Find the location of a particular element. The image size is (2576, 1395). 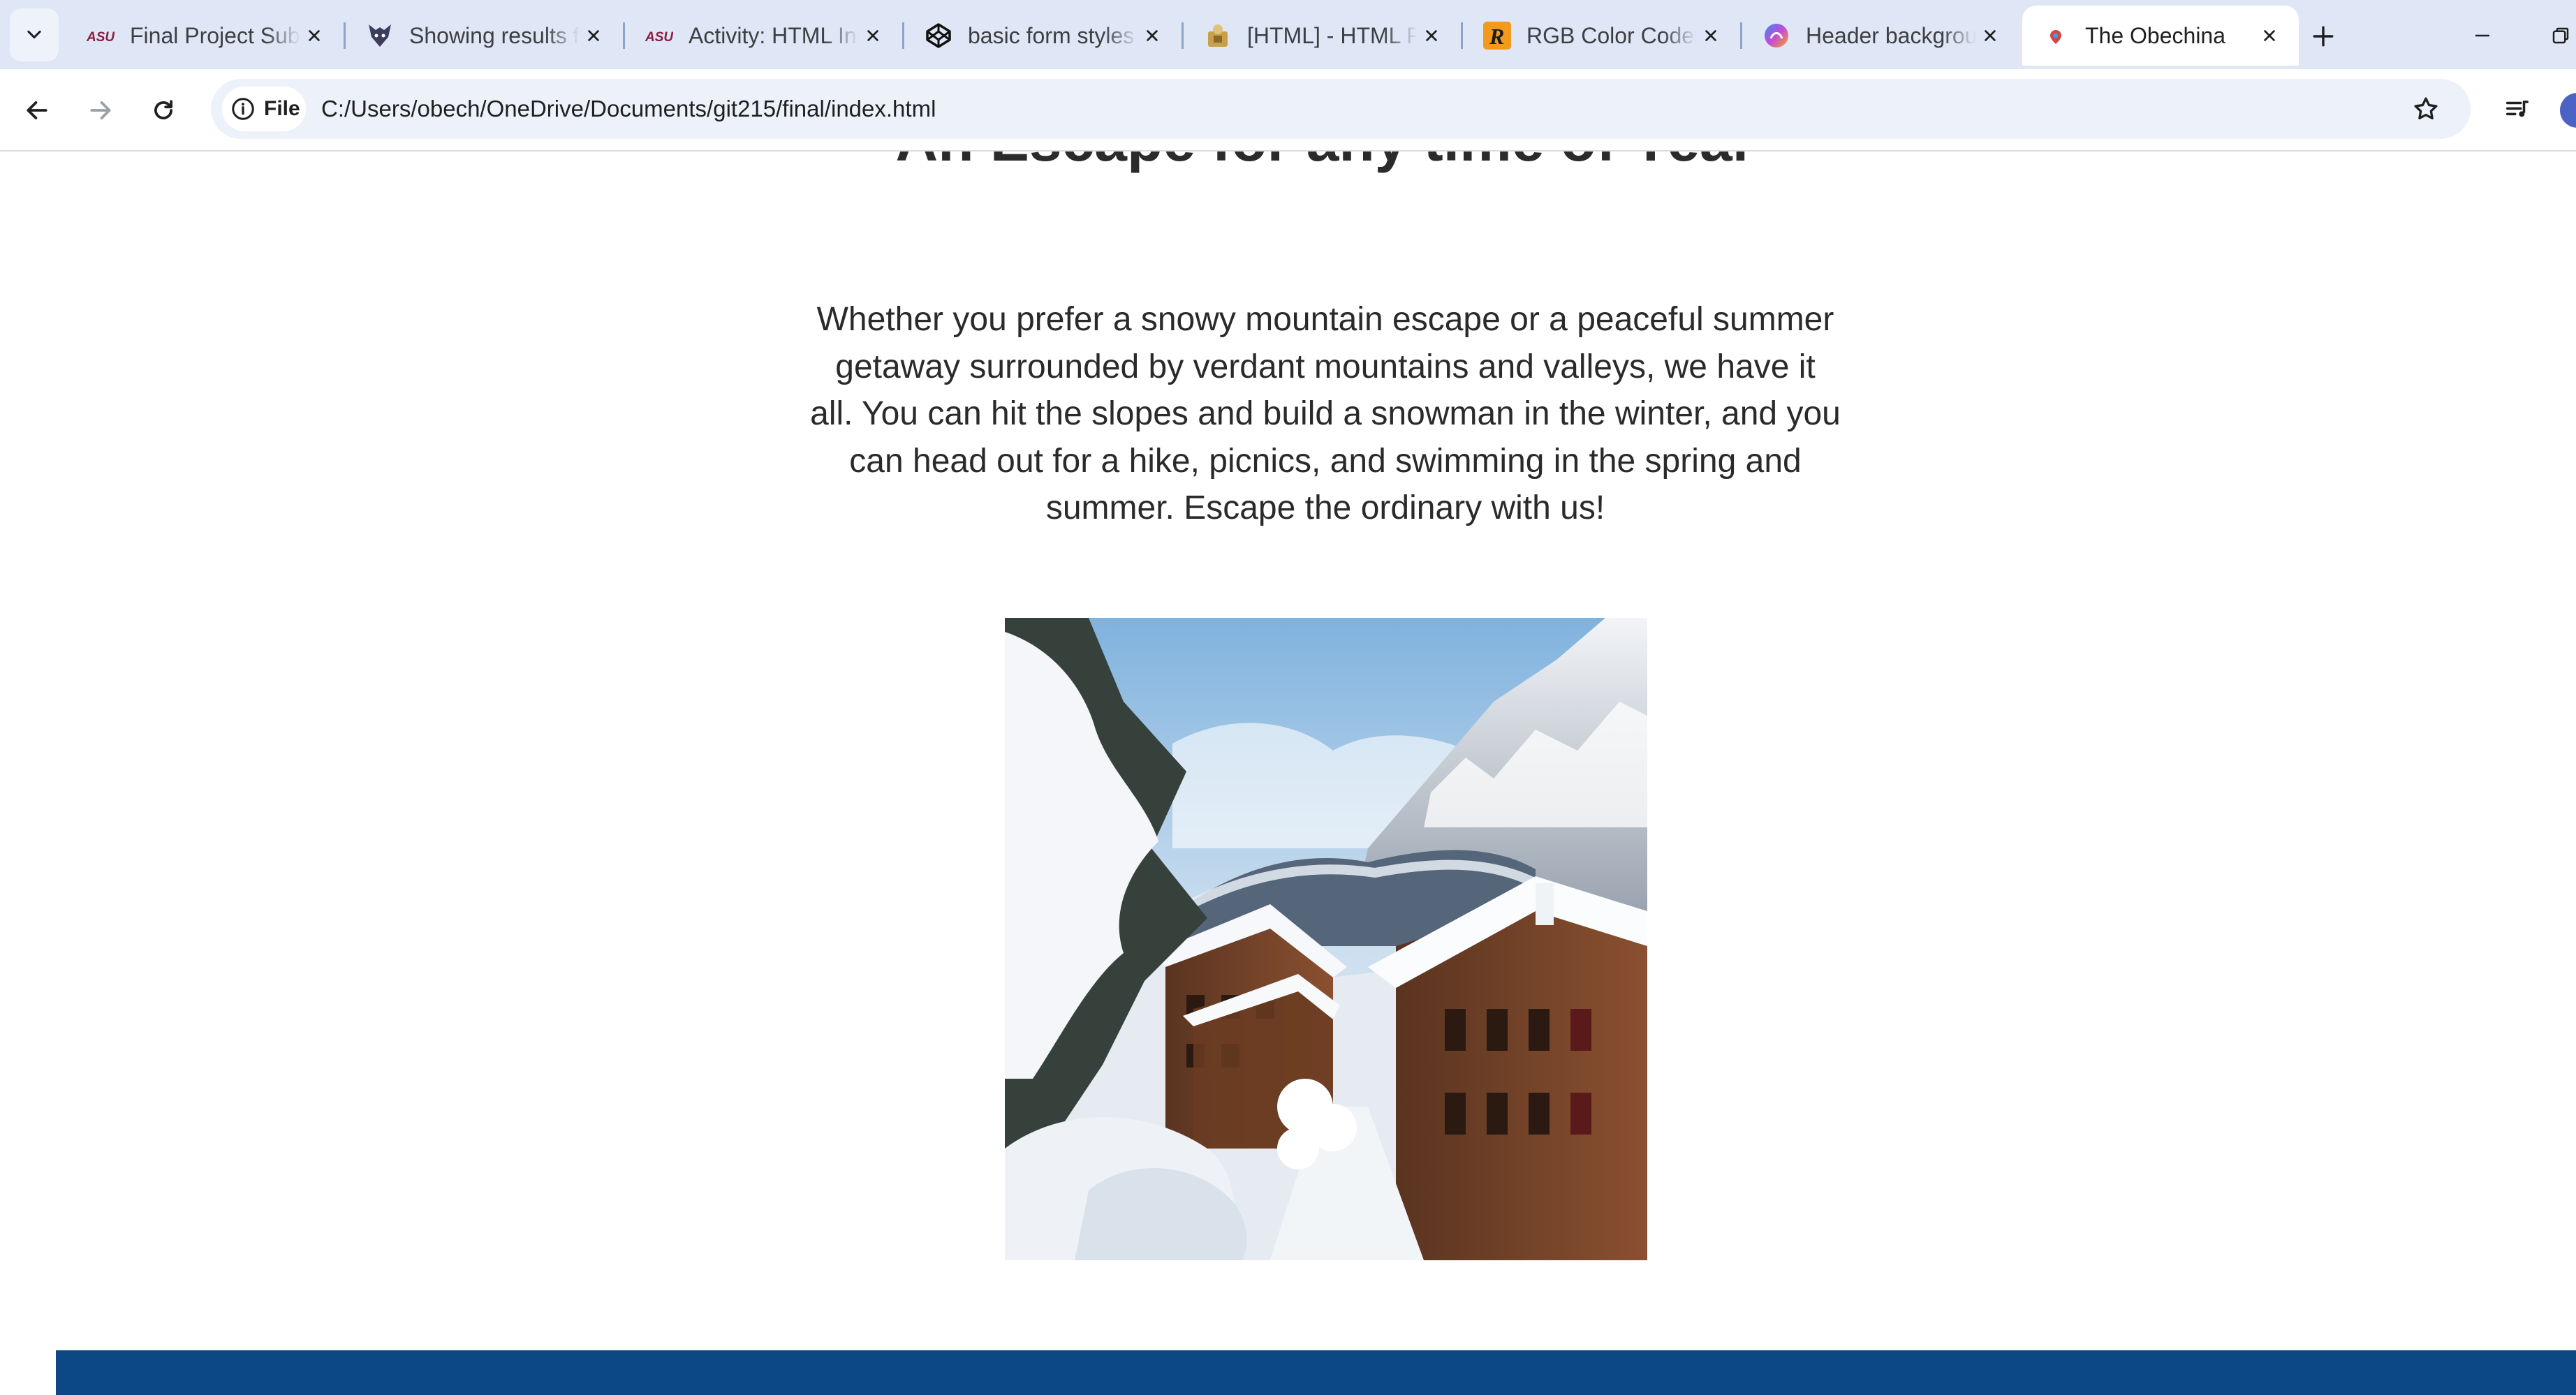

tab-title: Final Project Submission is located at coordinates (215, 35).